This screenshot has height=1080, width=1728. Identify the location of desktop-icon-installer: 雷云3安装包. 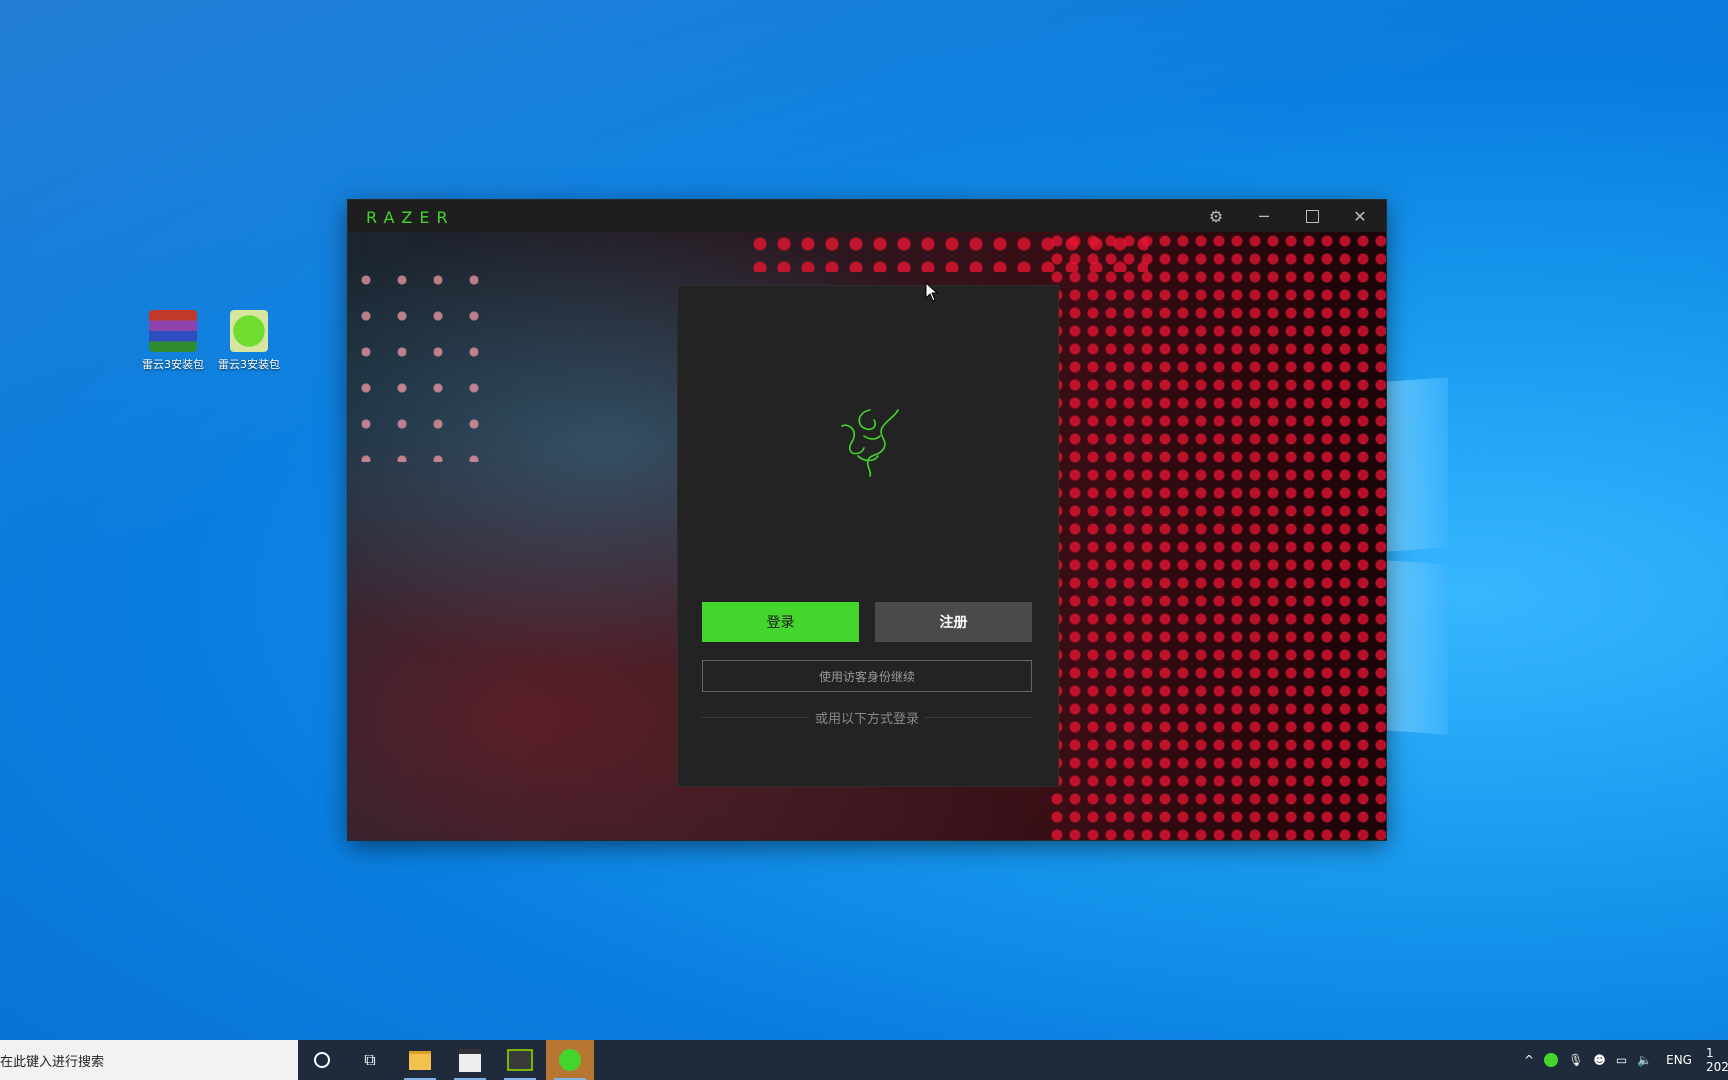
(249, 341).